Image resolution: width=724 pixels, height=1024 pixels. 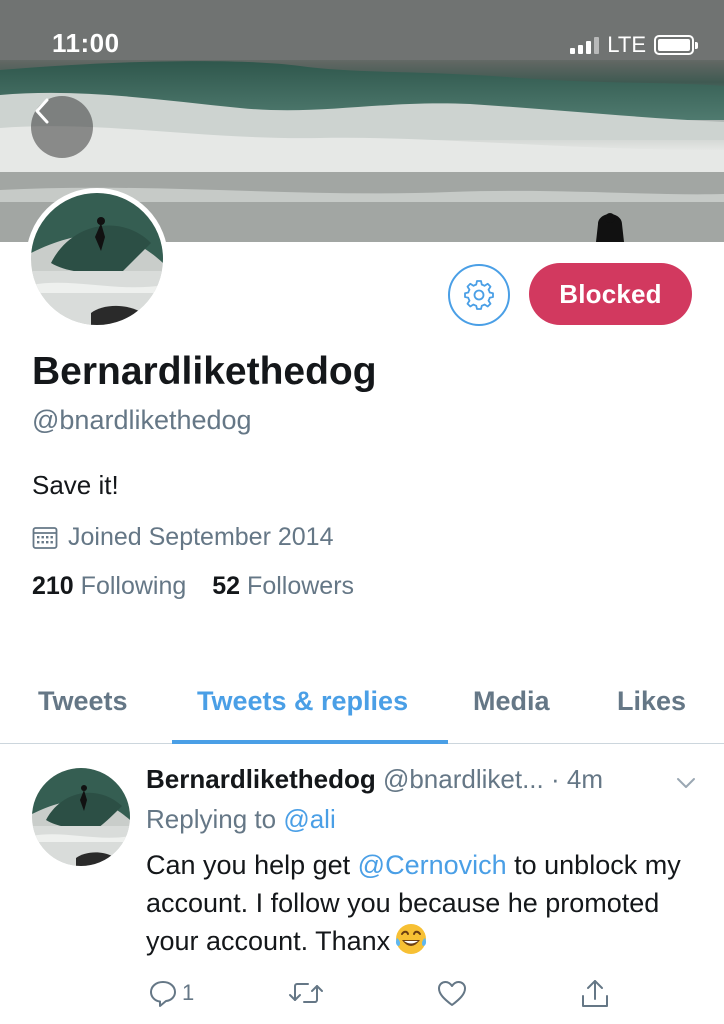 What do you see at coordinates (585, 45) in the screenshot?
I see `signal-icon` at bounding box center [585, 45].